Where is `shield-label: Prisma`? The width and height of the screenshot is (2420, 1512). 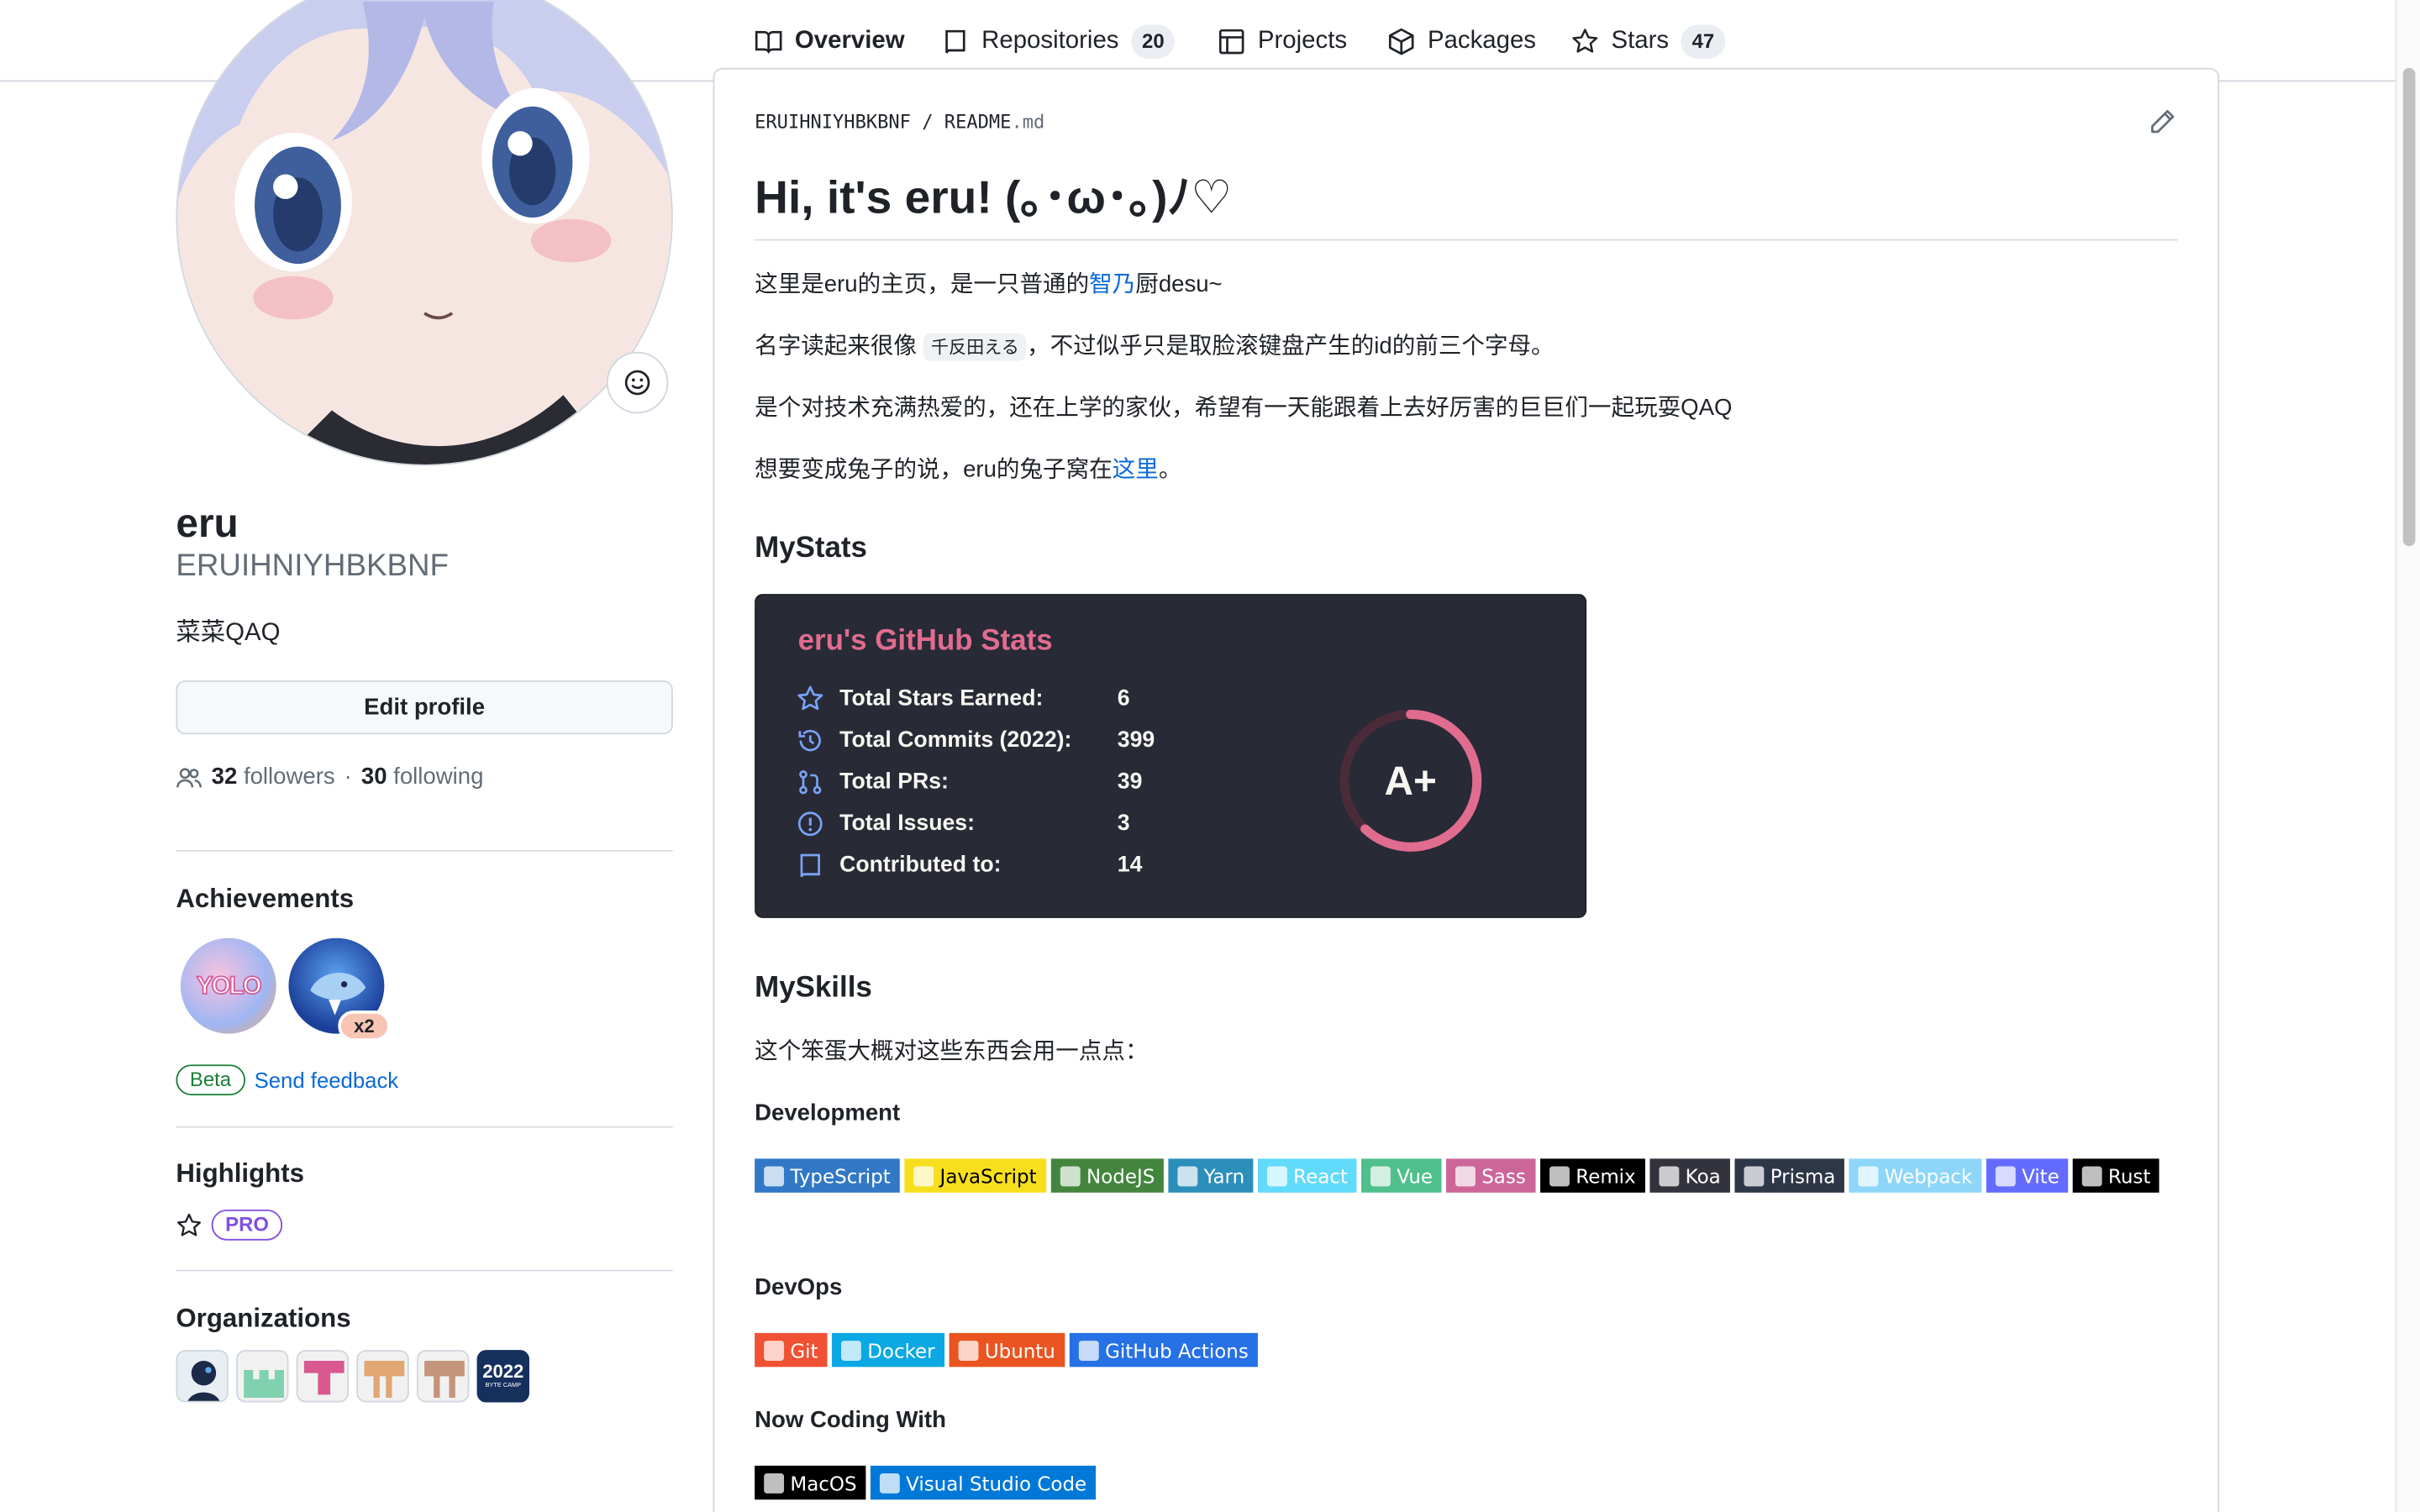 shield-label: Prisma is located at coordinates (1803, 1175).